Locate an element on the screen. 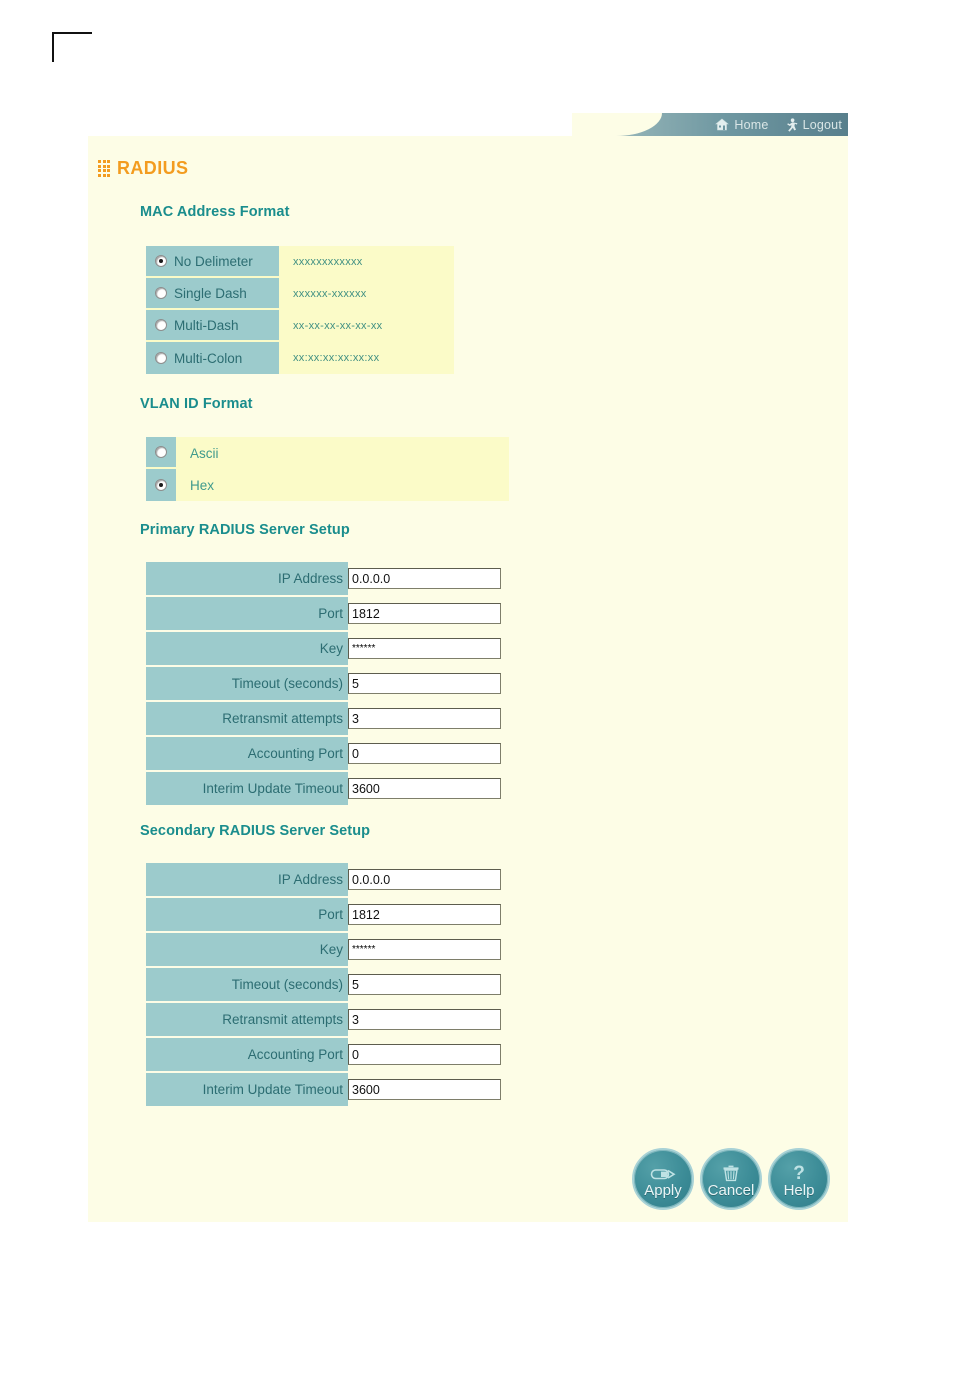 Image resolution: width=954 pixels, height=1388 pixels. radio-ascii is located at coordinates (161, 452).